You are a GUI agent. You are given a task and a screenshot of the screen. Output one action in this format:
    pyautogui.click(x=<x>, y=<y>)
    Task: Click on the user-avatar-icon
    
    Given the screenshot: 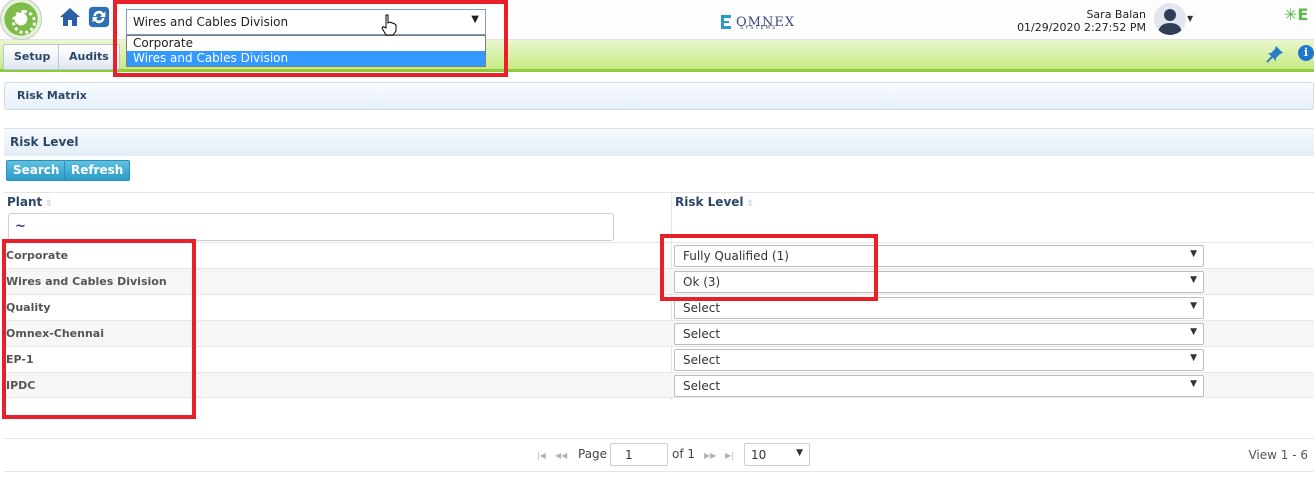 What is the action you would take?
    pyautogui.click(x=1170, y=19)
    